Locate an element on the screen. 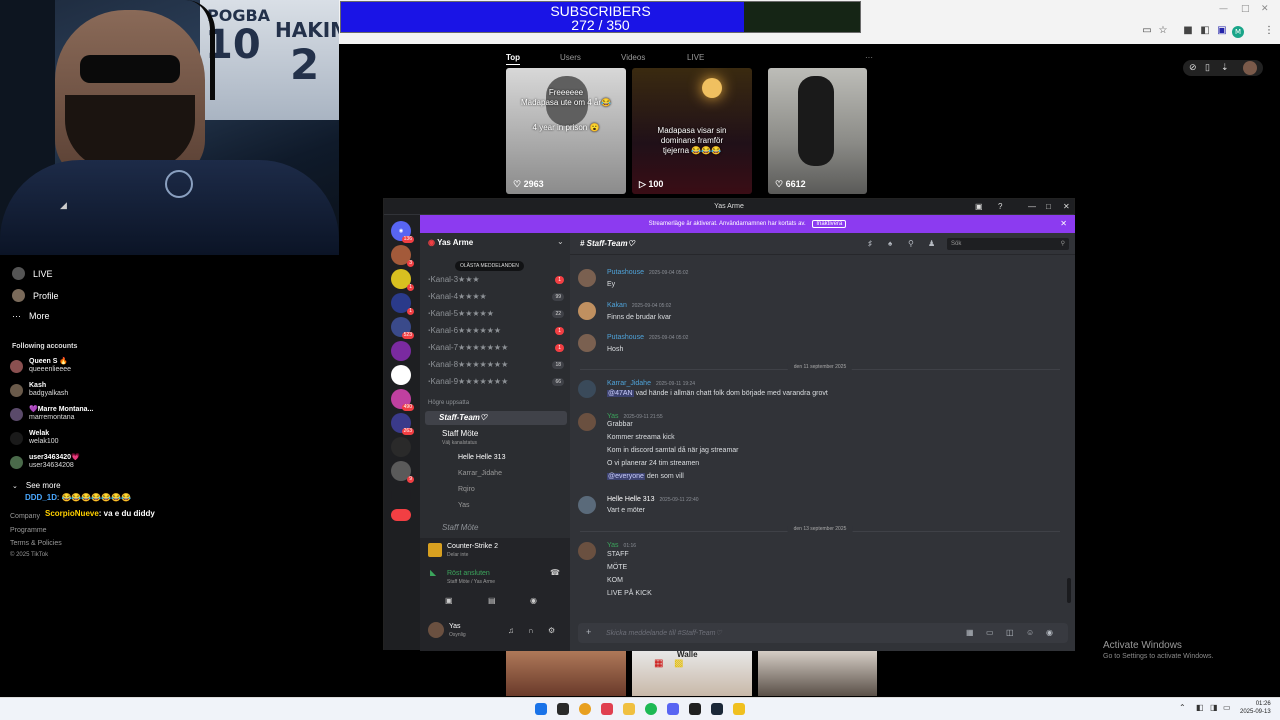  video-thumb: ♡ 6612 is located at coordinates (817, 131).